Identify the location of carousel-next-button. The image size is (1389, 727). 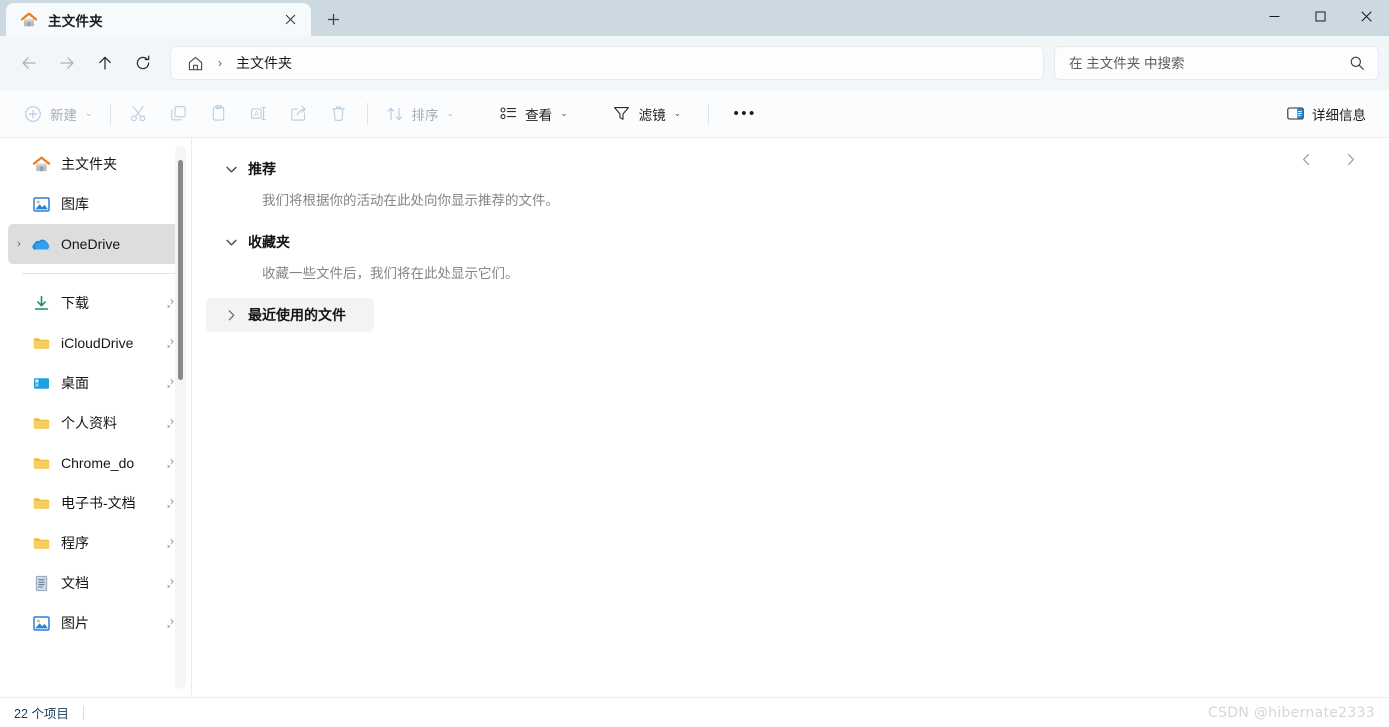
(1350, 159).